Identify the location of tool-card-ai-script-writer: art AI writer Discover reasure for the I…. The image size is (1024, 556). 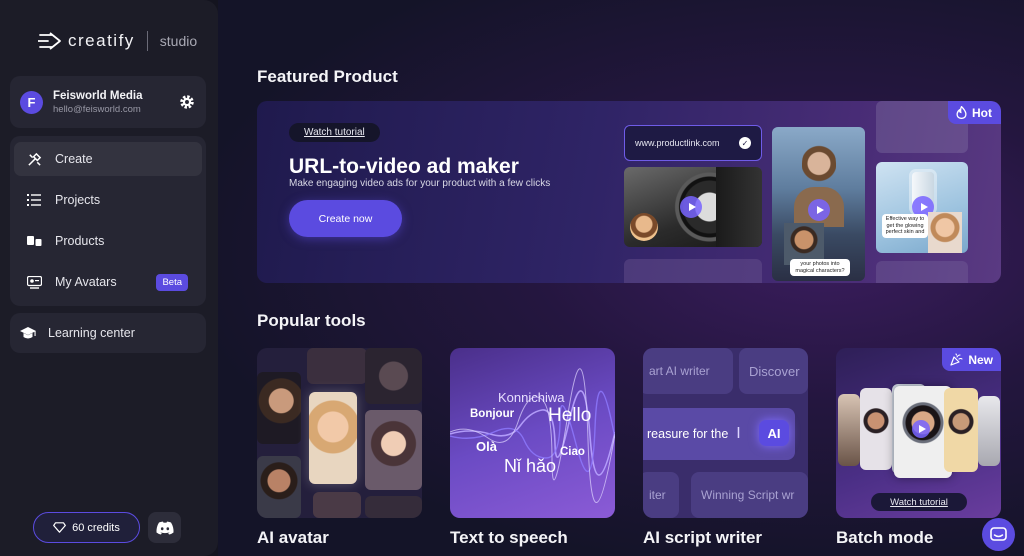
(725, 433).